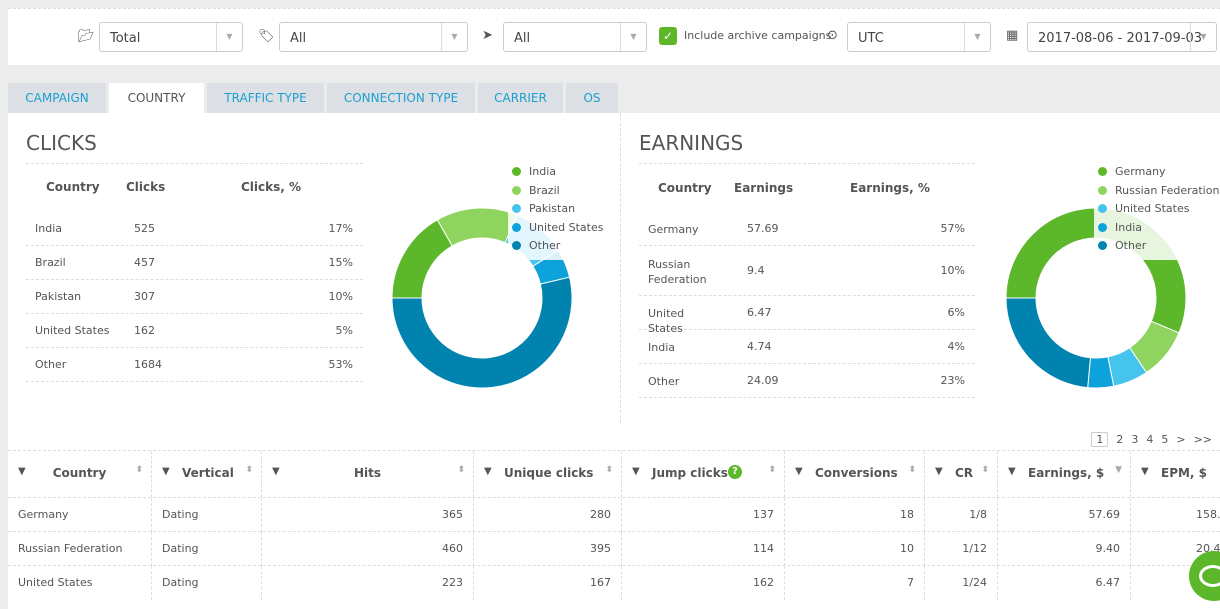 The height and width of the screenshot is (609, 1220). Describe the element at coordinates (620, 268) in the screenshot. I see `divider` at that location.